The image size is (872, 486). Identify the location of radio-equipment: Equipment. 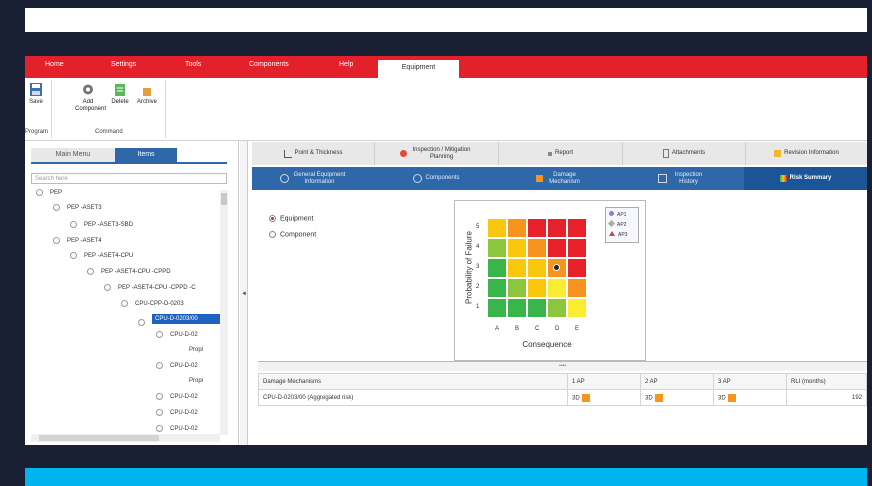
(291, 218).